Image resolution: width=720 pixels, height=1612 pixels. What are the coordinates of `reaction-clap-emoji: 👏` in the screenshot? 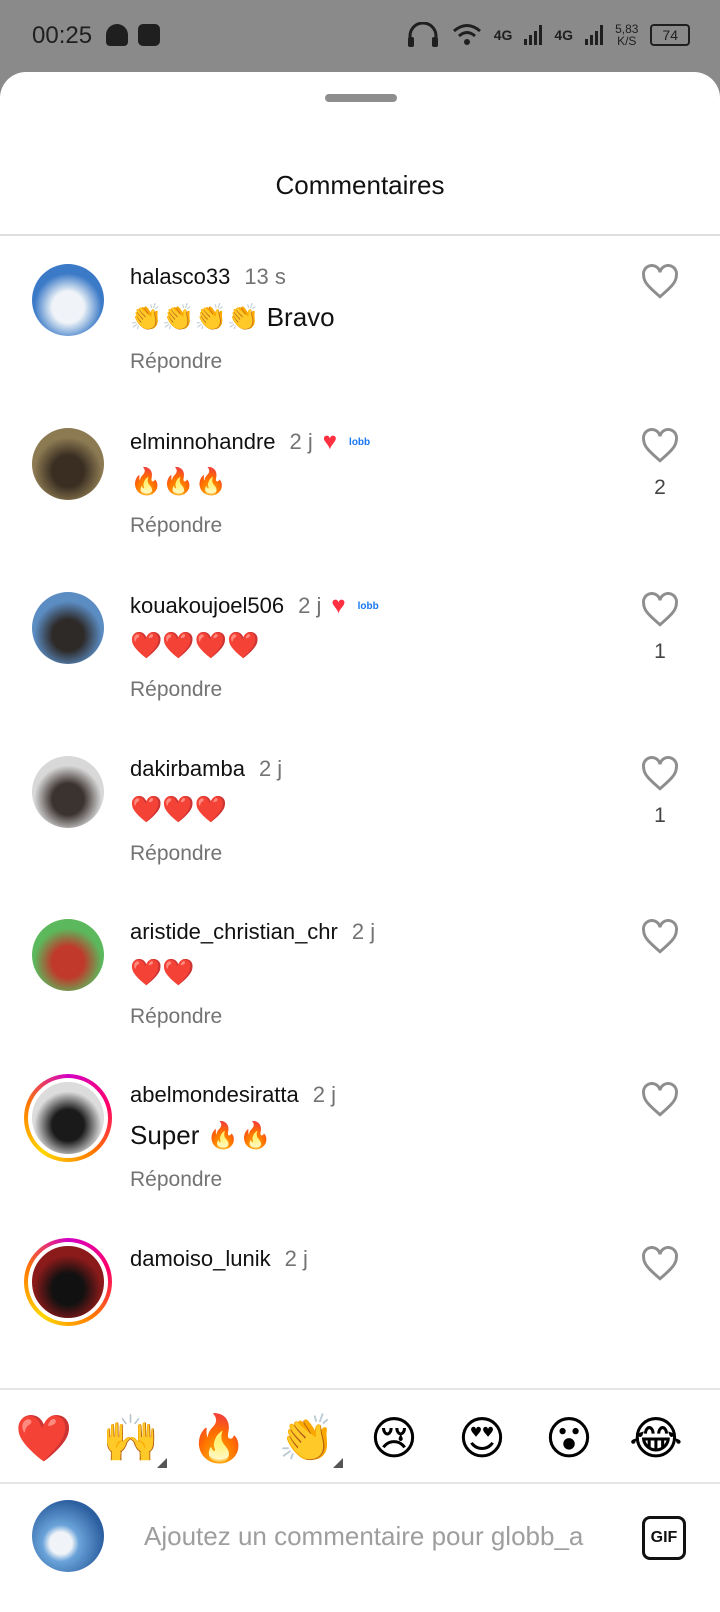 It's located at (307, 1438).